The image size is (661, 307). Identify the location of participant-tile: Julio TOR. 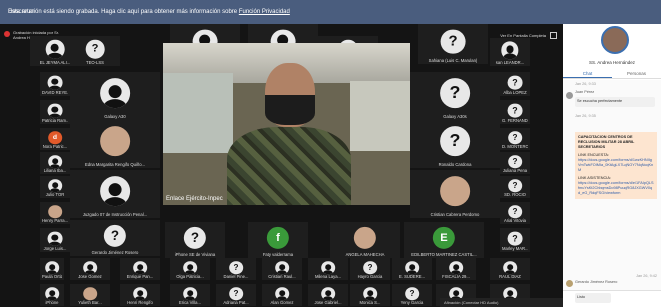
(55, 187).